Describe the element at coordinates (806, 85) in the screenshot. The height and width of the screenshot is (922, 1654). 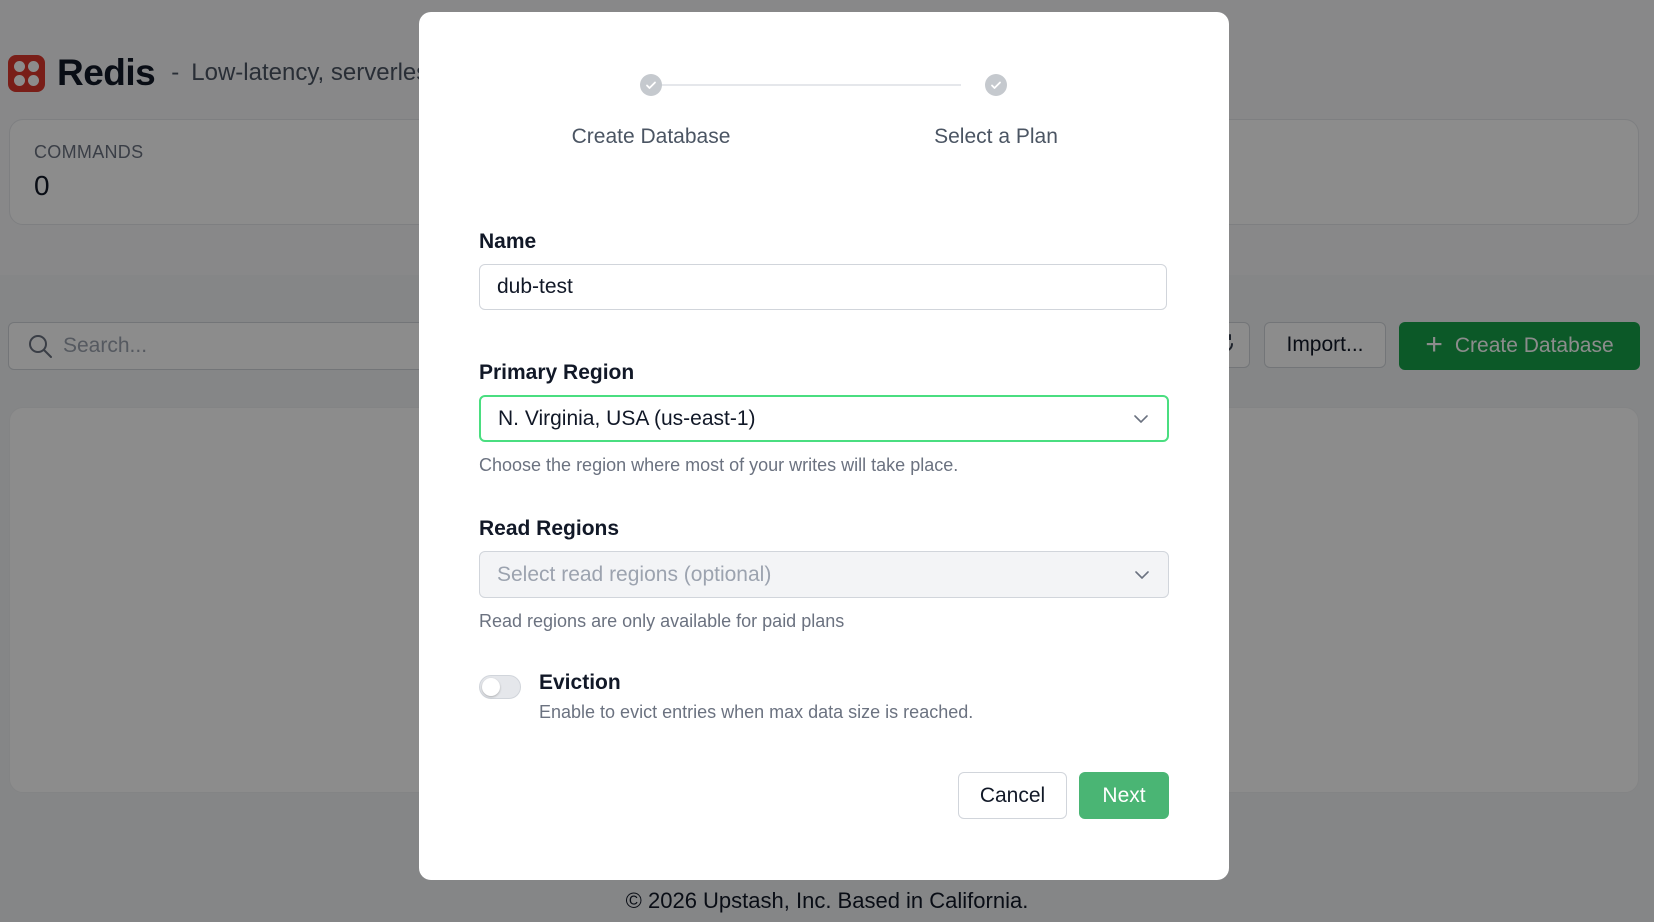
I see `stepper-line` at that location.